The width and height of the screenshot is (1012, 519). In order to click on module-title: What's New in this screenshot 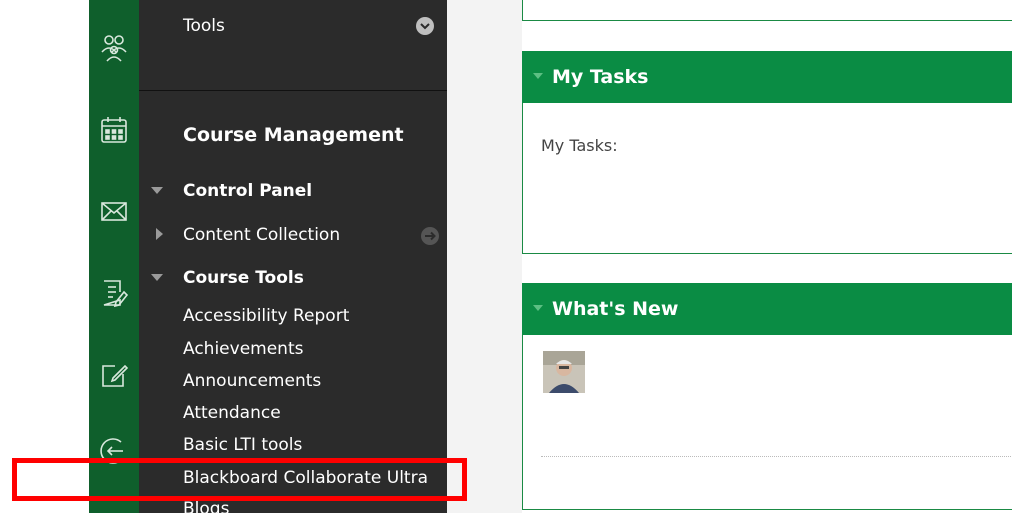, I will do `click(615, 309)`.